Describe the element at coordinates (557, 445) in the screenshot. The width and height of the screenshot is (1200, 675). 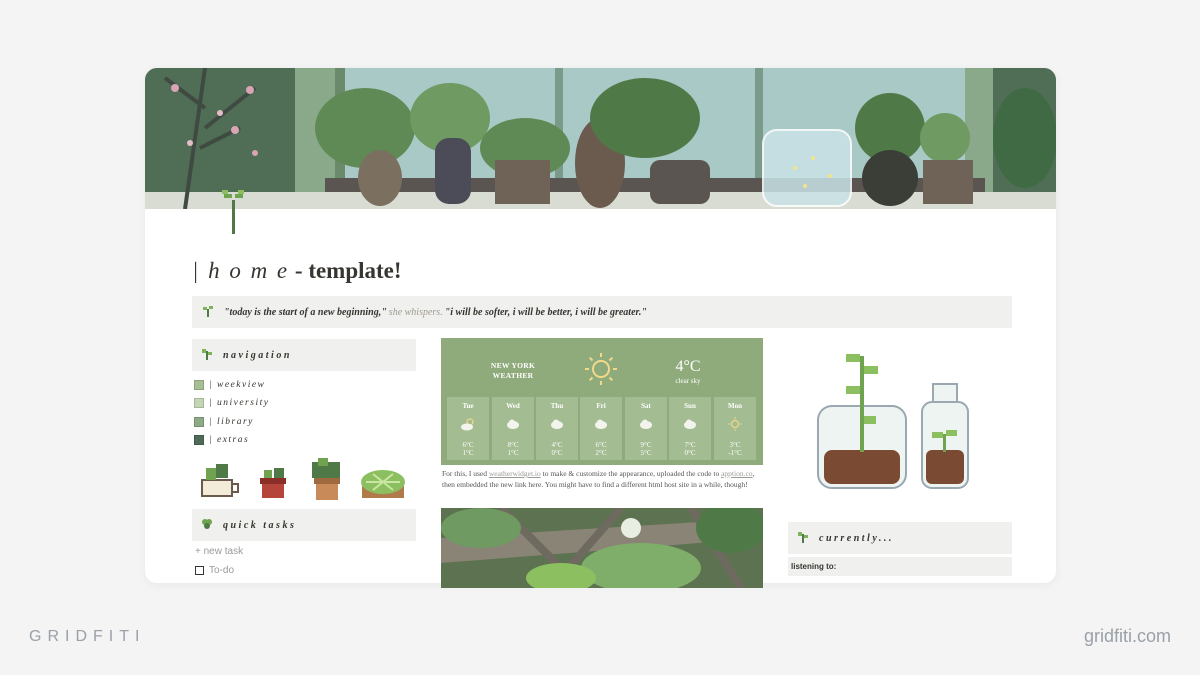
I see `day-high: 4°C` at that location.